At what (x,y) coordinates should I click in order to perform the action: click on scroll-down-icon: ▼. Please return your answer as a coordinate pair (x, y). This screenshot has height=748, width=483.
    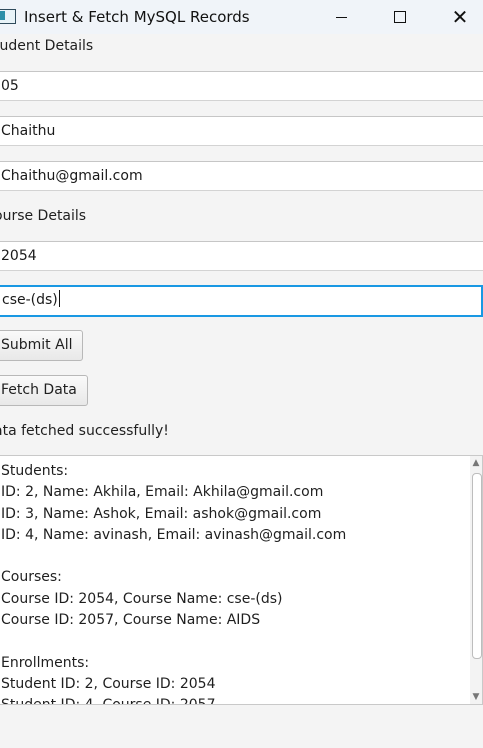
    Looking at the image, I should click on (476, 697).